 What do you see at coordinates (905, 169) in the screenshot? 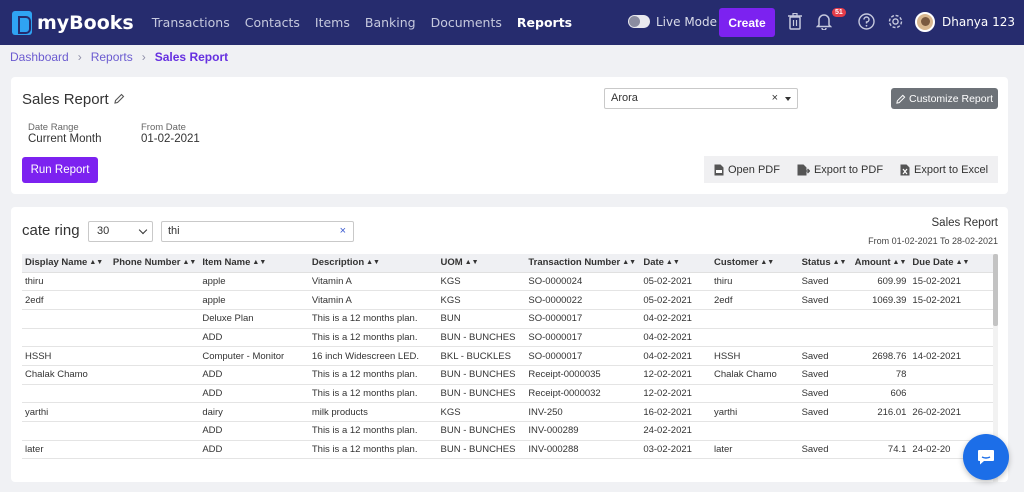
I see `file-excel-icon` at bounding box center [905, 169].